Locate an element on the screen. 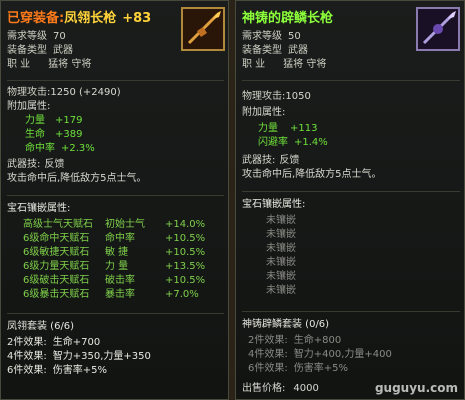  tooltip-text: 6级力量天赋石 is located at coordinates (56, 266).